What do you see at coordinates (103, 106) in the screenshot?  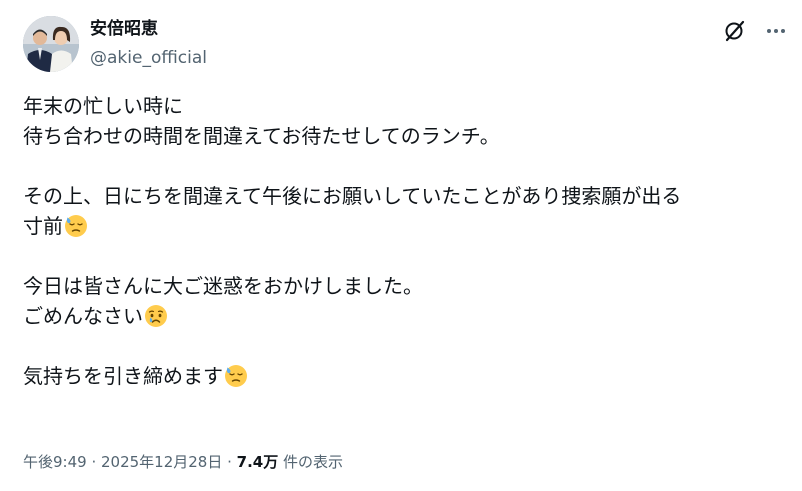 I see `tweet-line: 年末の忙しい時に` at bounding box center [103, 106].